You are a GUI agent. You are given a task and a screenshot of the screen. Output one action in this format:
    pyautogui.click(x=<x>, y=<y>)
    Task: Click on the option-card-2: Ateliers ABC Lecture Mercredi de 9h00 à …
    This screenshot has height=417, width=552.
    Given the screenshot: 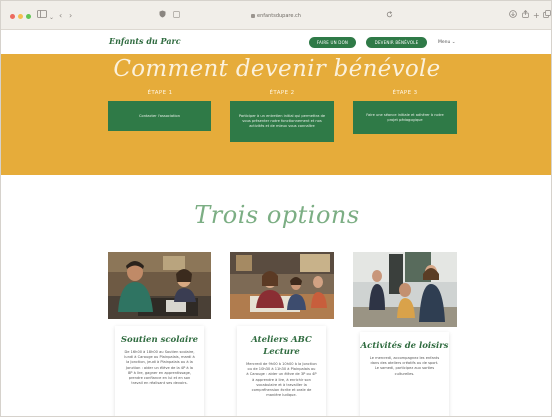 What is the action you would take?
    pyautogui.click(x=281, y=371)
    